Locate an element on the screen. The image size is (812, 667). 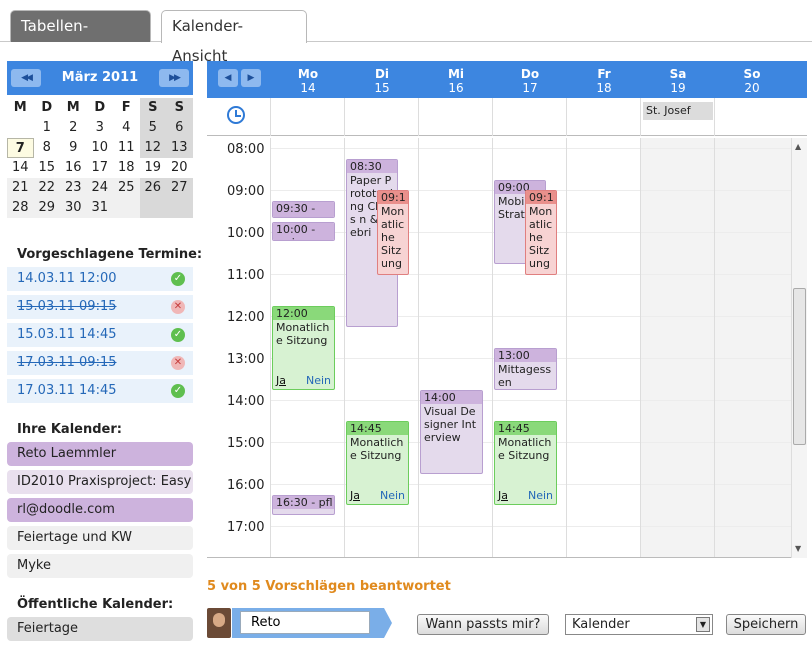
calendar-item: rl@doodle.com is located at coordinates (100, 510).